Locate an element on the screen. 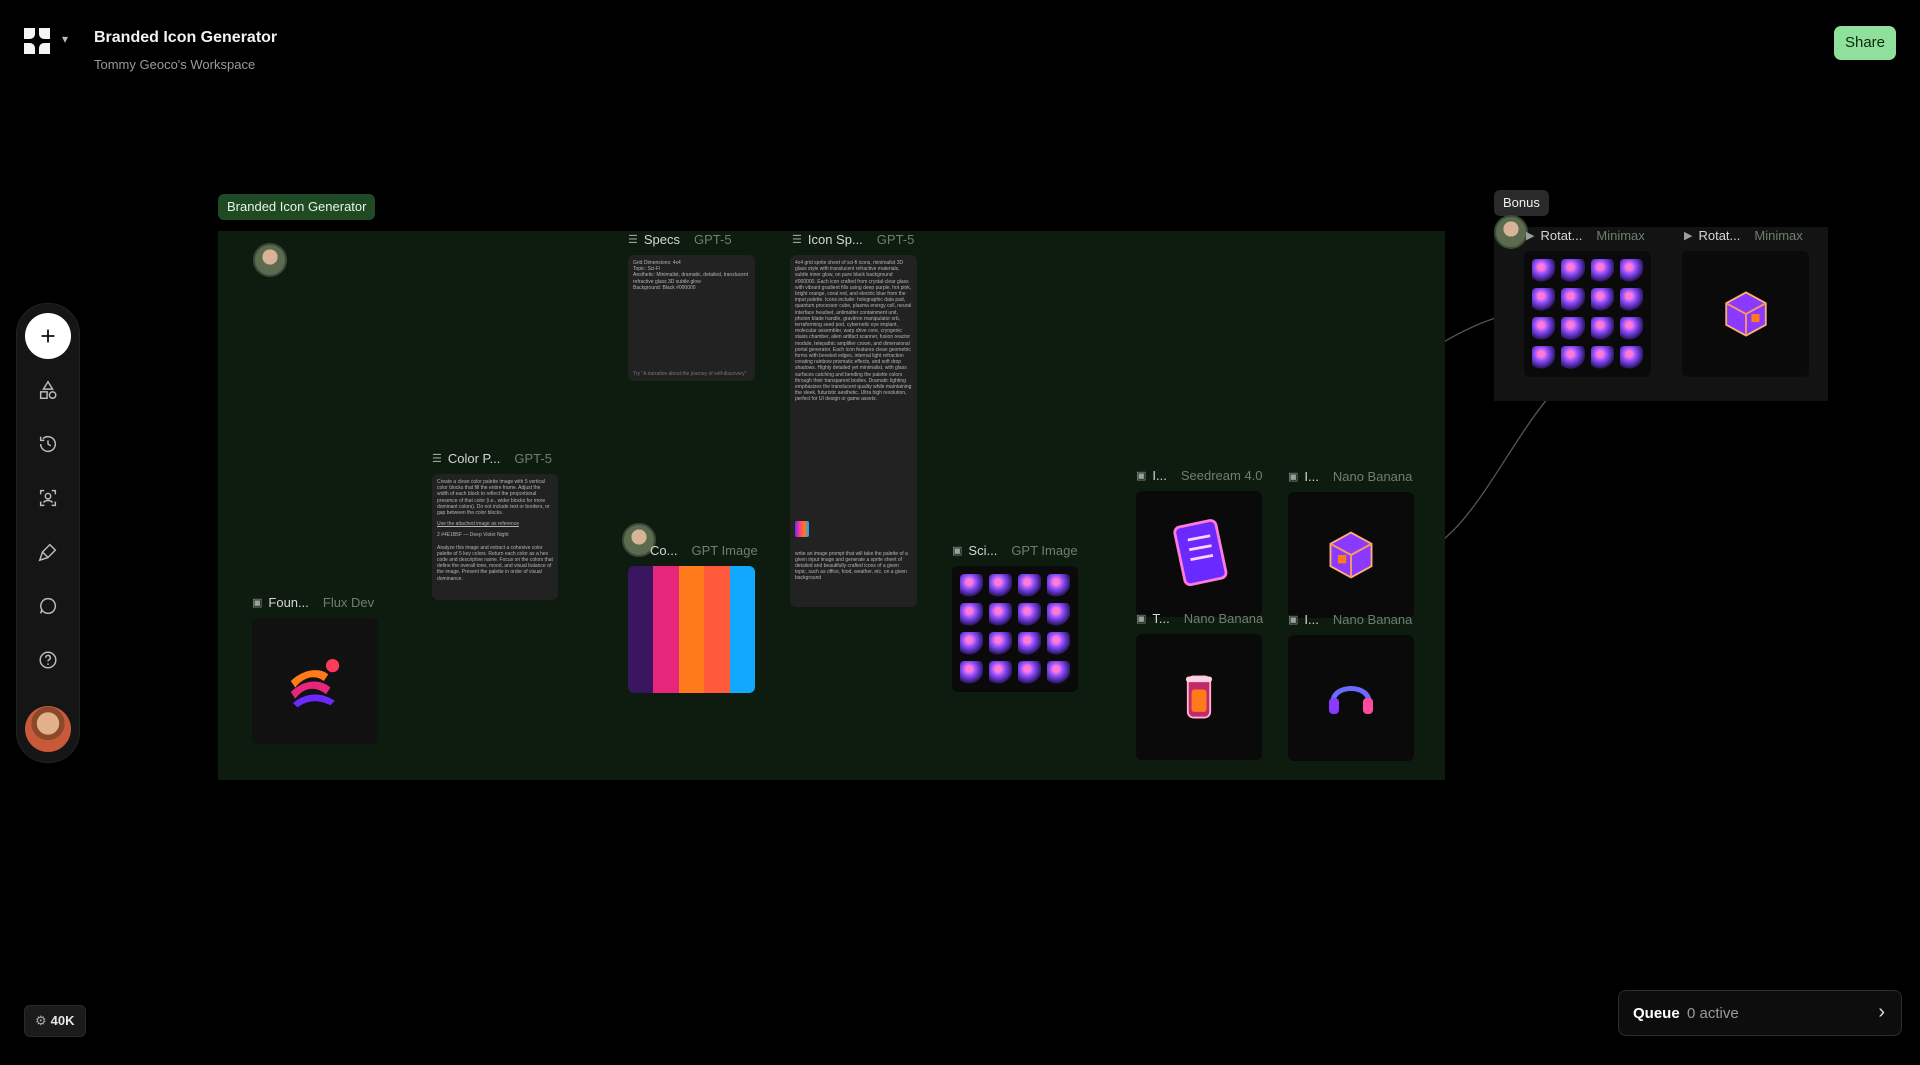 The image size is (1920, 1065). brand-mark-icon is located at coordinates (315, 683).